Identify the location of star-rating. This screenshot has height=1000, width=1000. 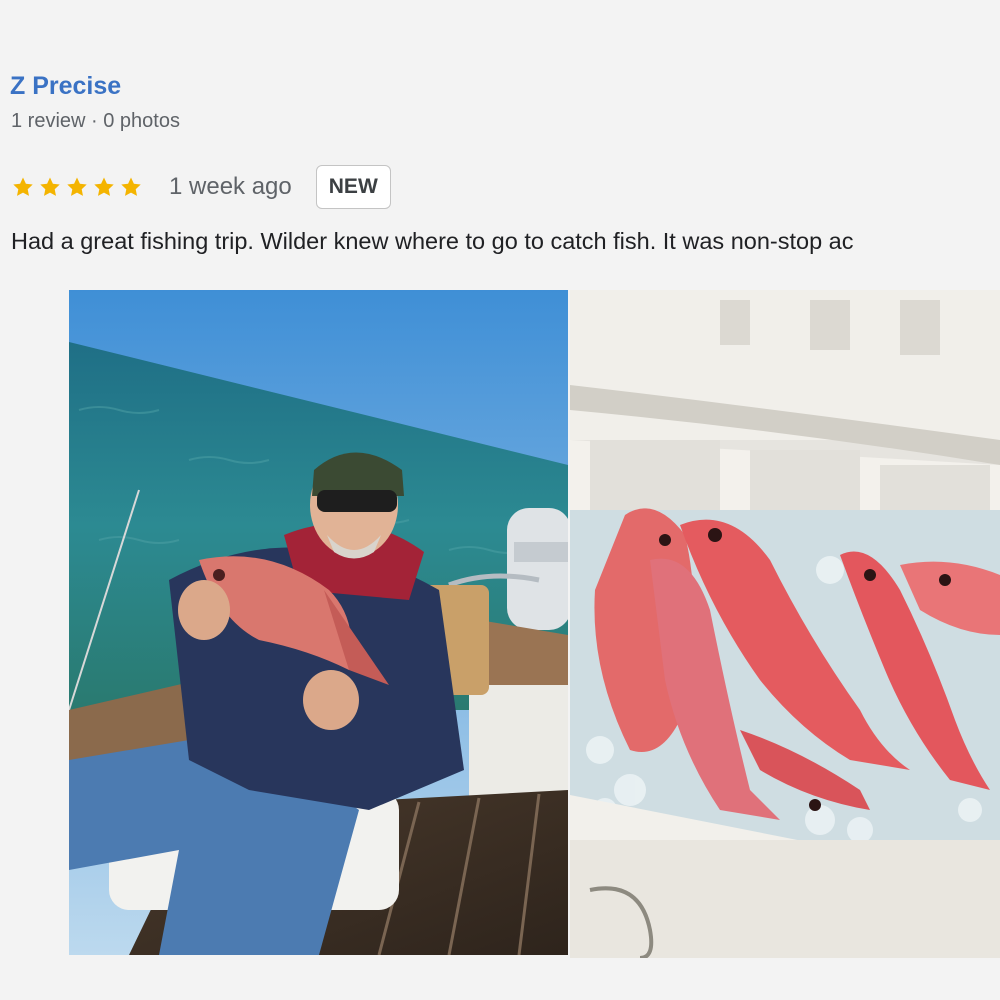
(77, 187).